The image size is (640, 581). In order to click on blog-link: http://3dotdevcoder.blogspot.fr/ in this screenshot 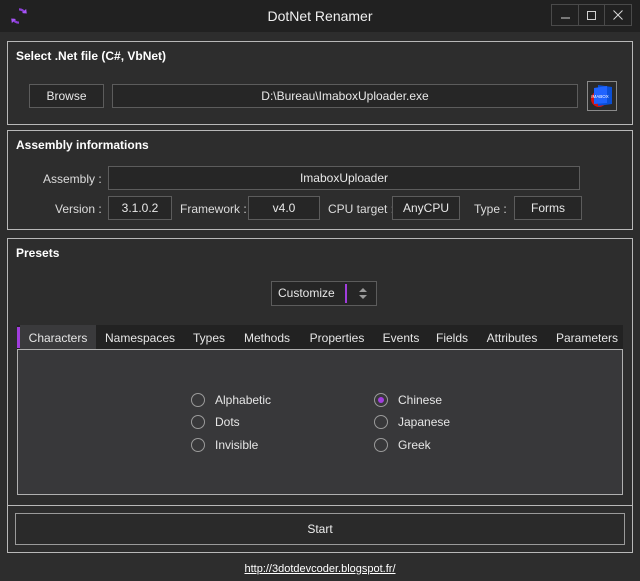, I will do `click(319, 569)`.